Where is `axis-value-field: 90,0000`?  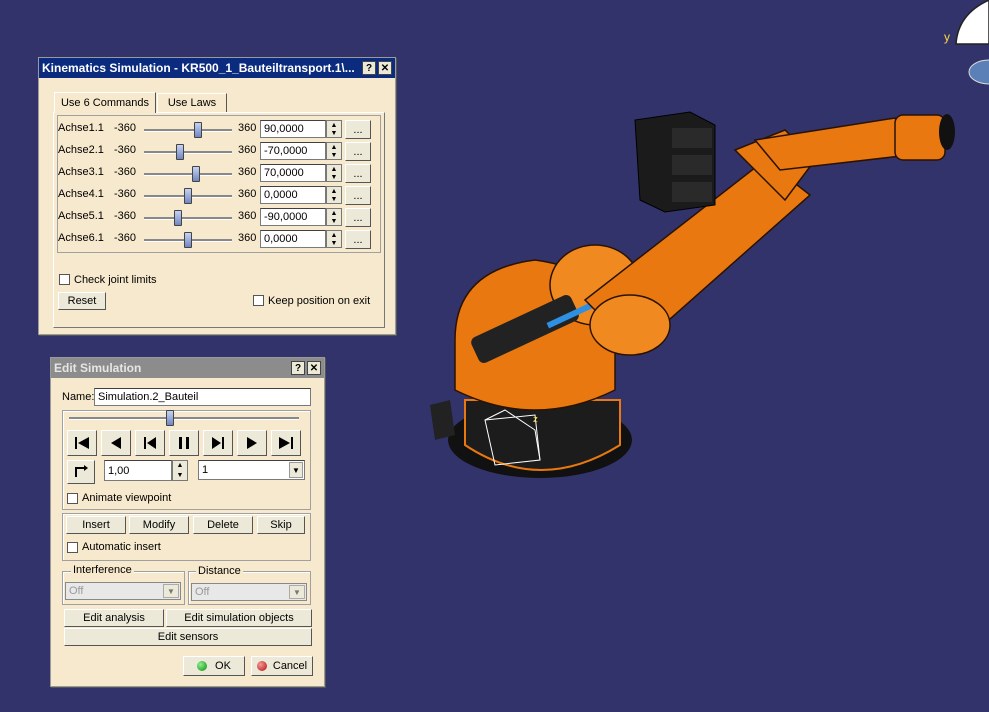
axis-value-field: 90,0000 is located at coordinates (293, 129).